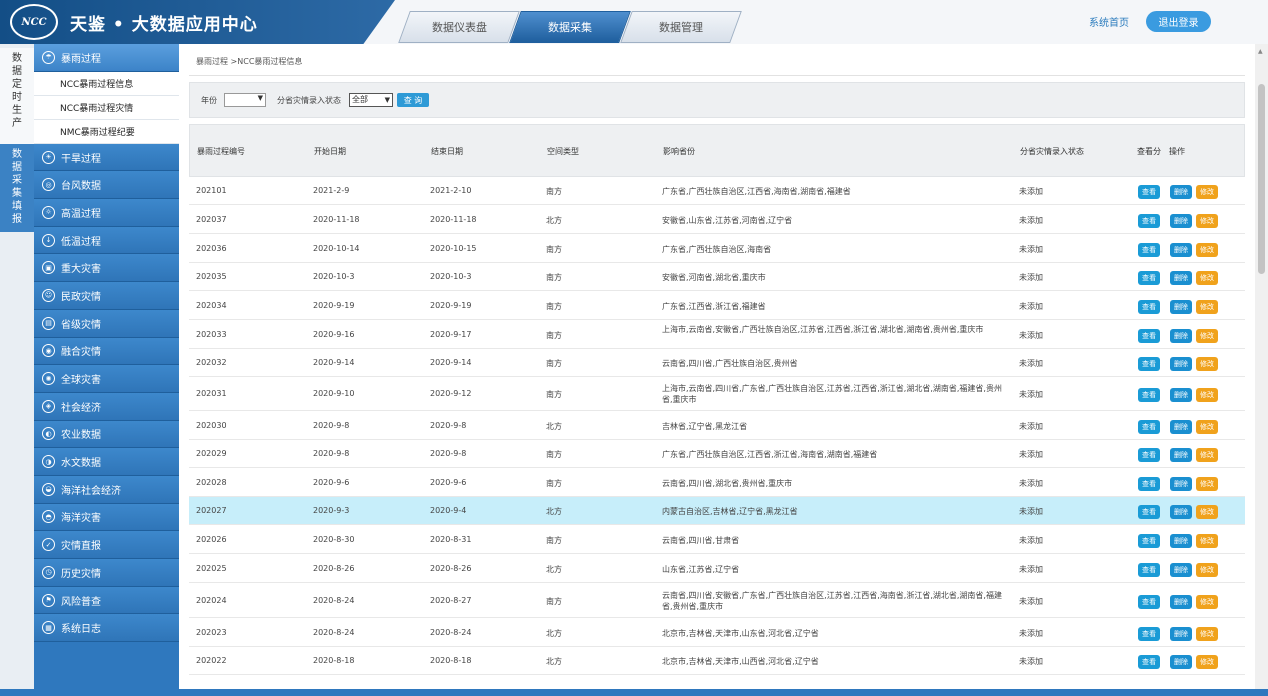 The height and width of the screenshot is (696, 1268). Describe the element at coordinates (106, 379) in the screenshot. I see `sidebar-item-group: ✺ 全球灾害` at that location.